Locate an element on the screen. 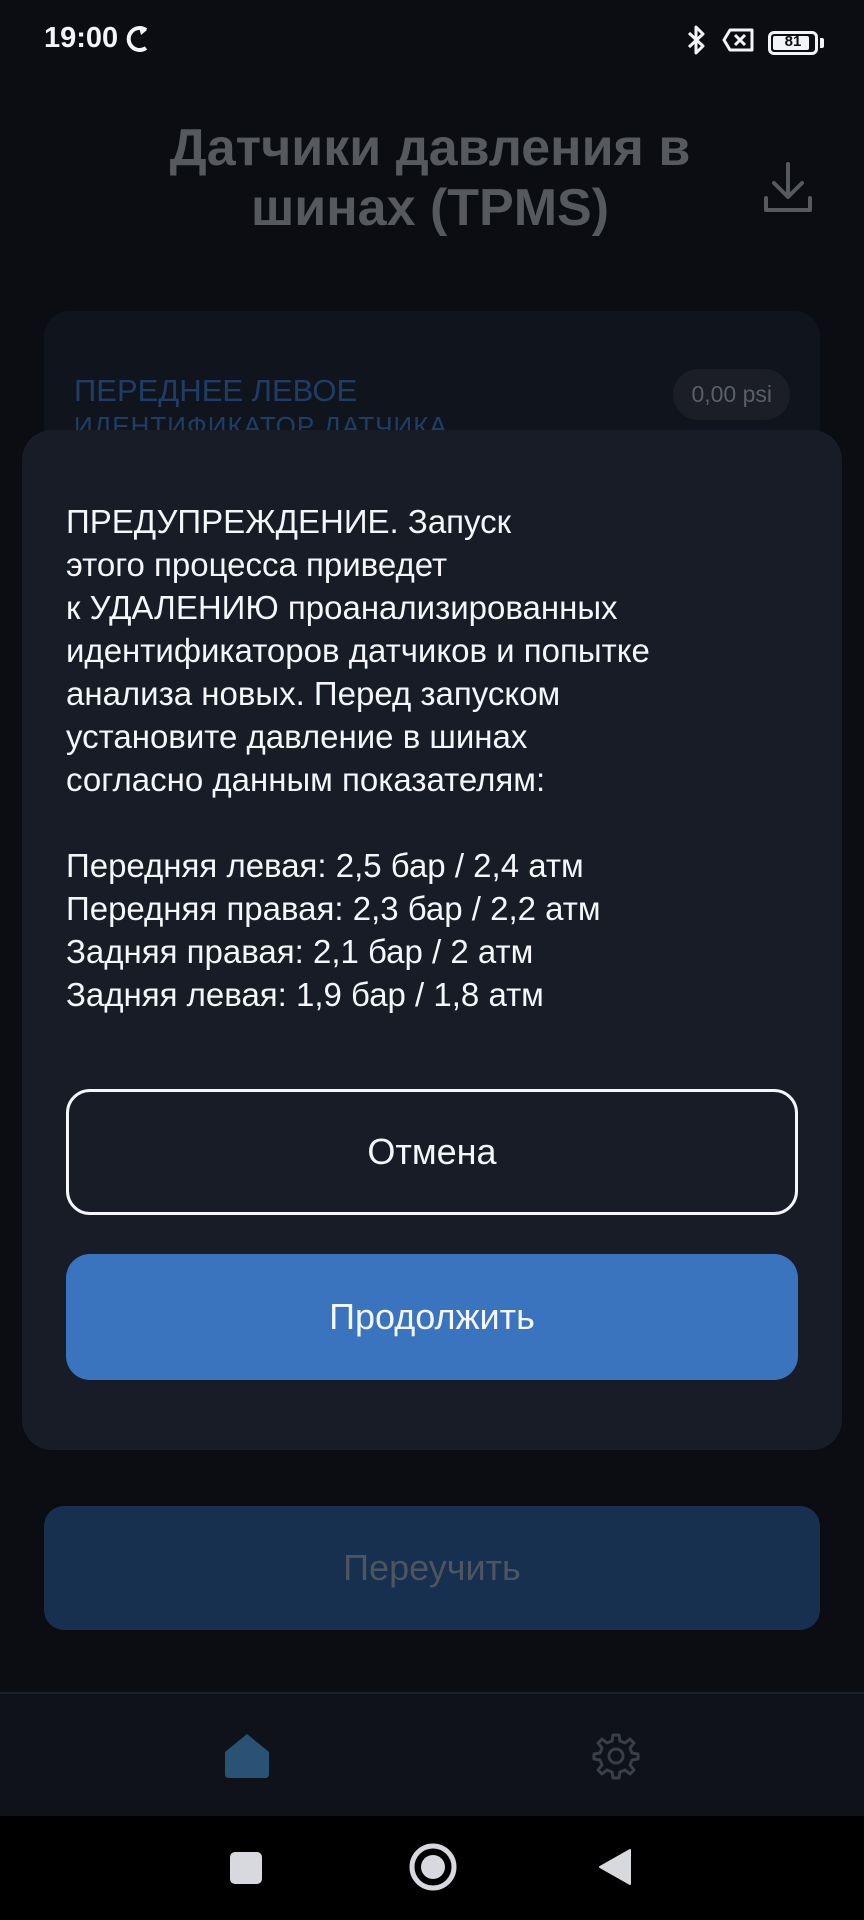 The image size is (864, 1920). bottom-nav is located at coordinates (432, 1755).